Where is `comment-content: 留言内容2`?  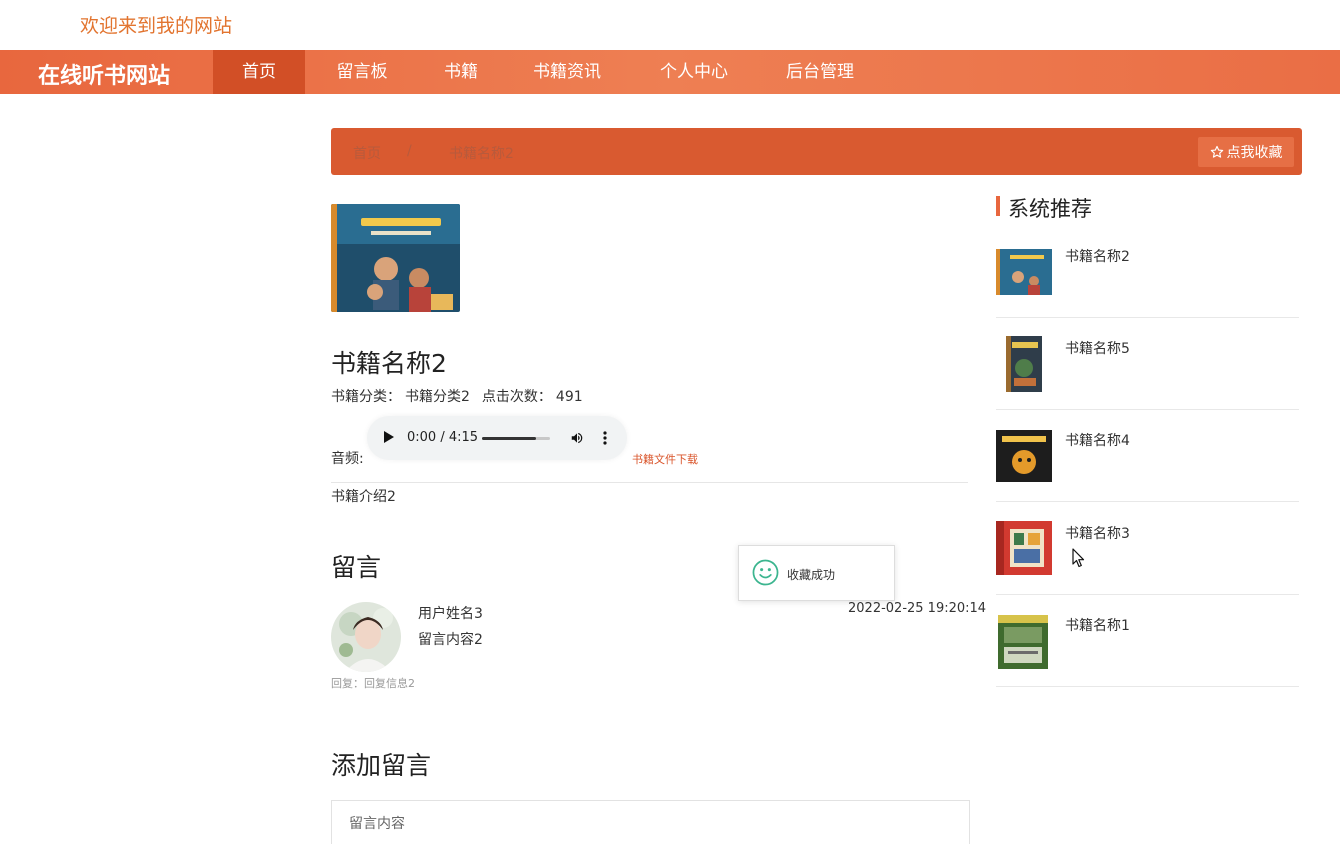
comment-content: 留言内容2 is located at coordinates (450, 640).